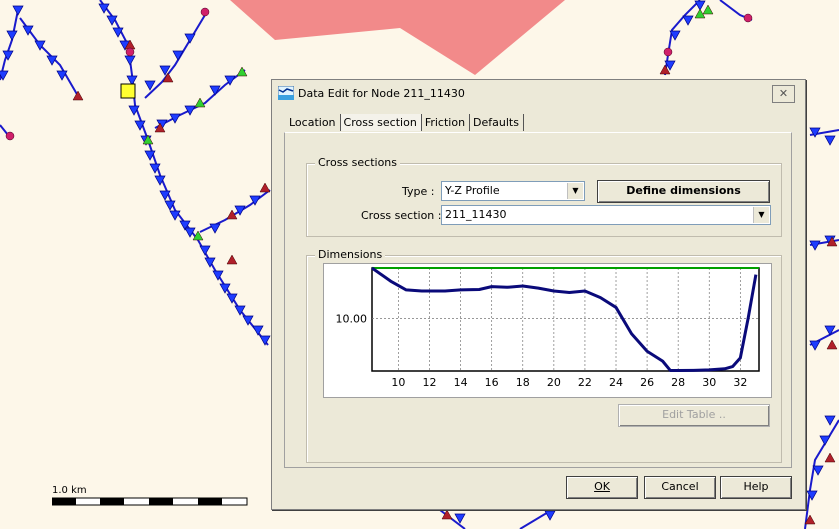 This screenshot has height=529, width=839. What do you see at coordinates (286, 93) in the screenshot?
I see `network-icon` at bounding box center [286, 93].